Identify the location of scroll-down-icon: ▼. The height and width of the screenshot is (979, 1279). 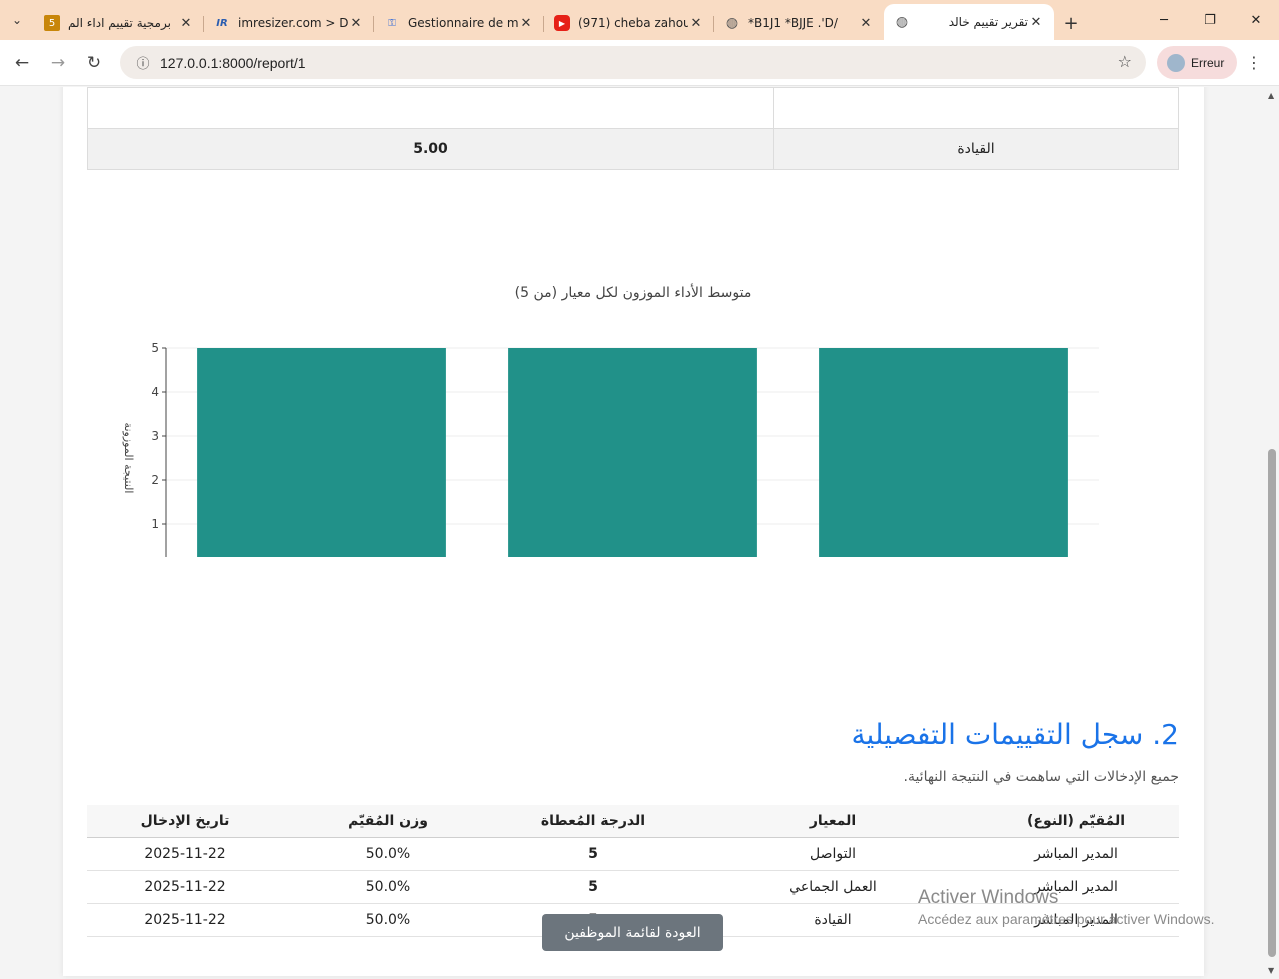
(1271, 970).